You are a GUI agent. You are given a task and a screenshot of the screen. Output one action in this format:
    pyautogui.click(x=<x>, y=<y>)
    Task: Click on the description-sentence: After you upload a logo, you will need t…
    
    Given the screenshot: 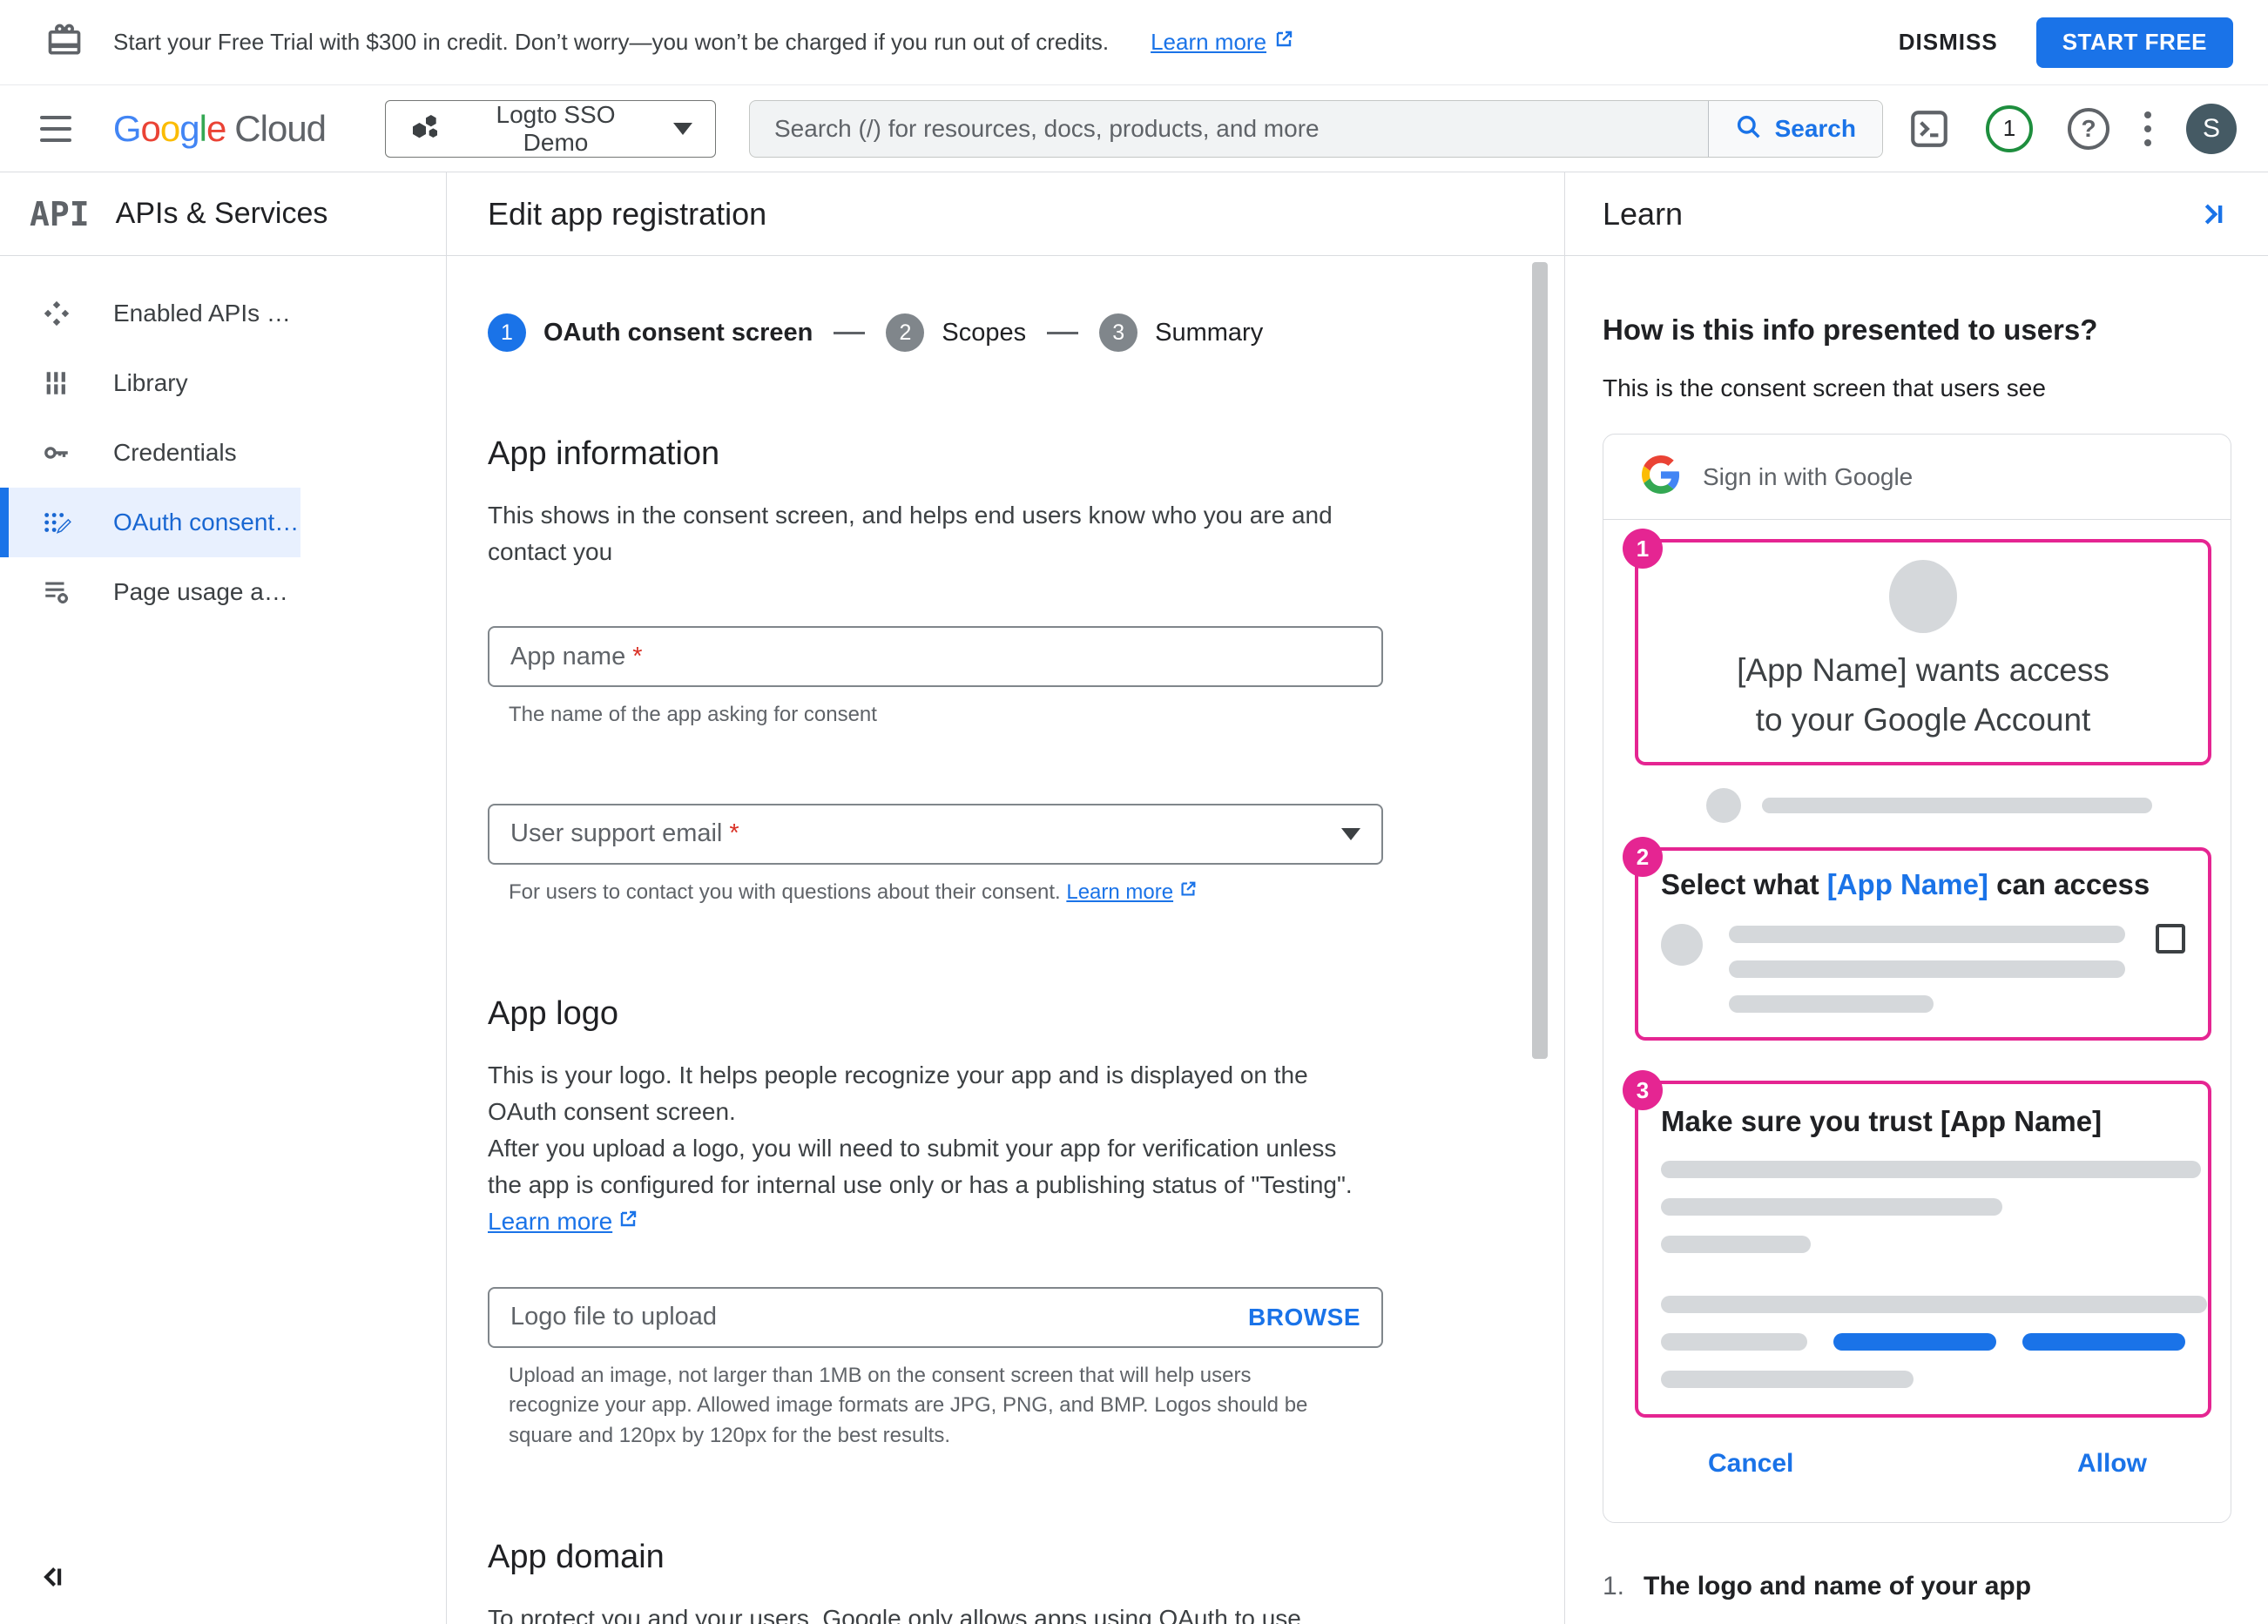 What is the action you would take?
    pyautogui.click(x=921, y=1166)
    